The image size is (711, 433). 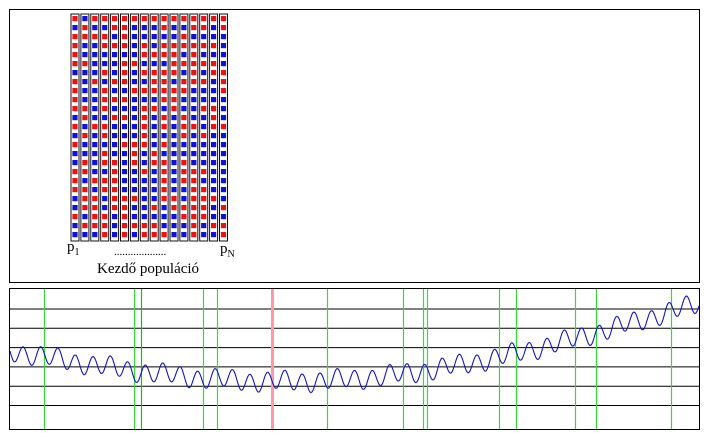 What do you see at coordinates (73, 248) in the screenshot?
I see `first-individual-label: p1` at bounding box center [73, 248].